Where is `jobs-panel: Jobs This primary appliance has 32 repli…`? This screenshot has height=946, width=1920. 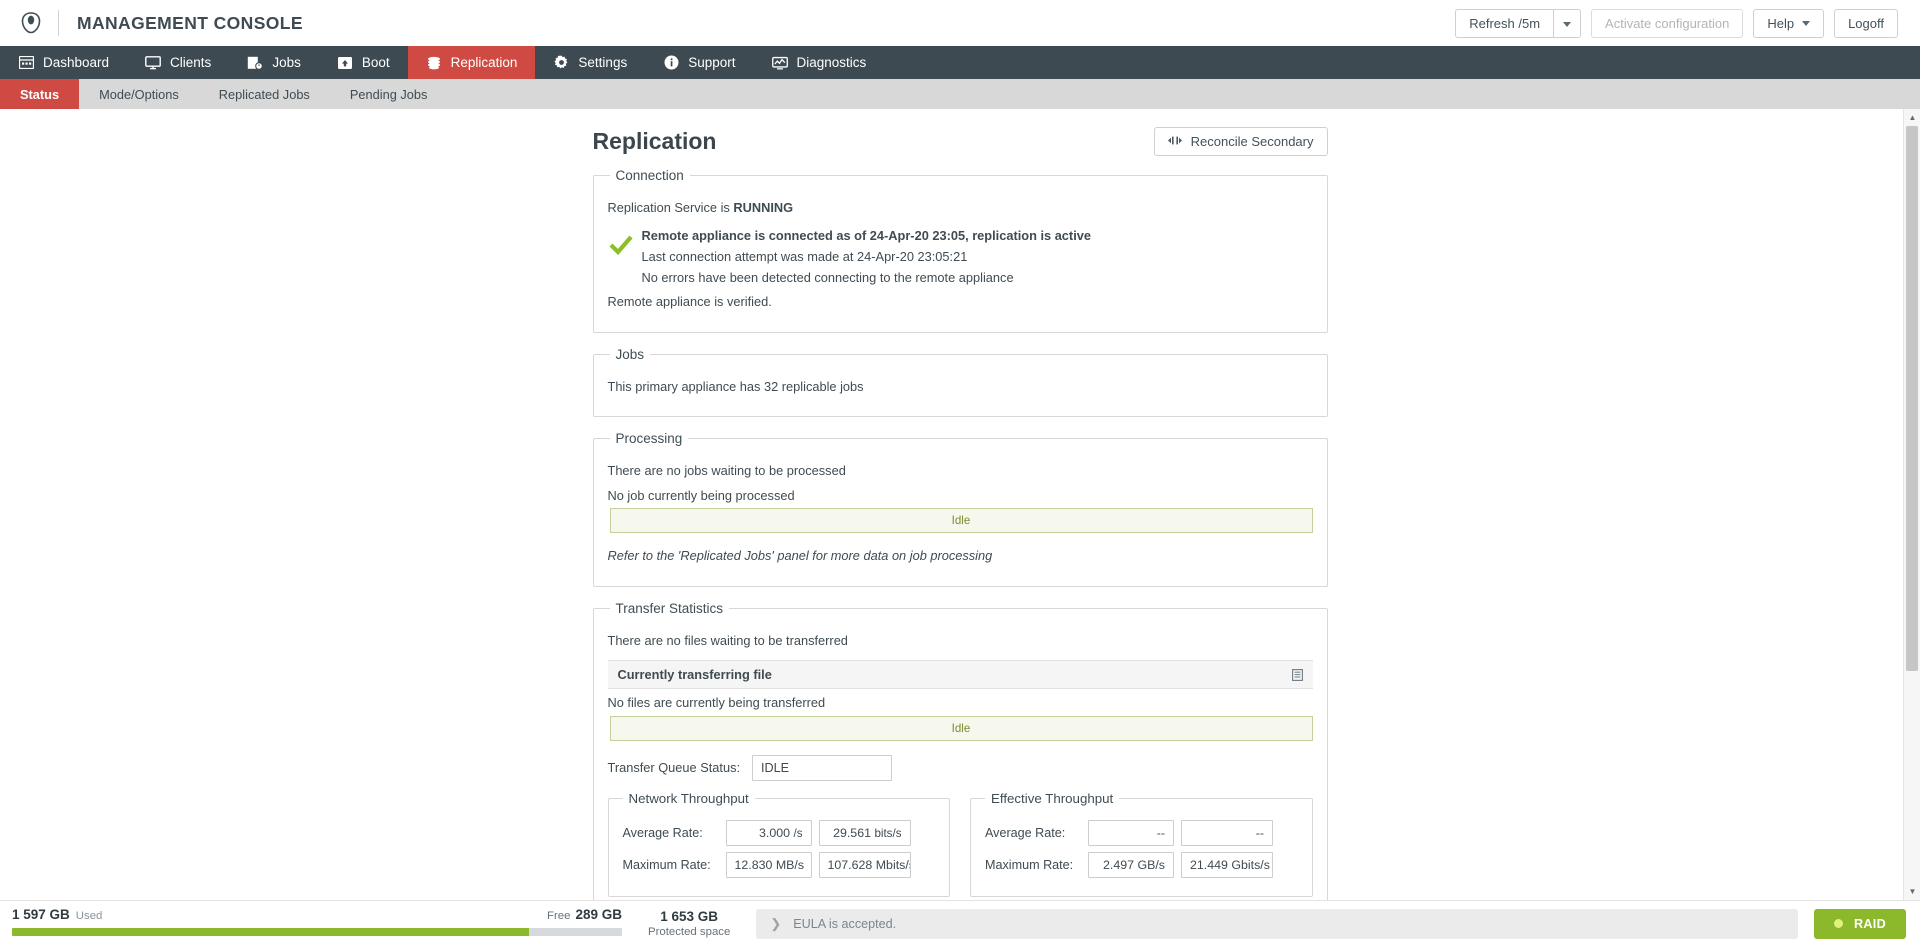 jobs-panel: Jobs This primary appliance has 32 repli… is located at coordinates (960, 382).